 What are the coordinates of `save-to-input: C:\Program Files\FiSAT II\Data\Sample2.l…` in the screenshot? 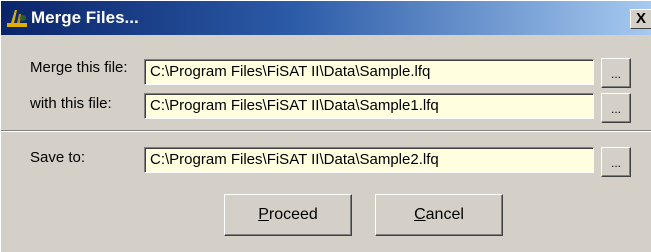 It's located at (369, 160).